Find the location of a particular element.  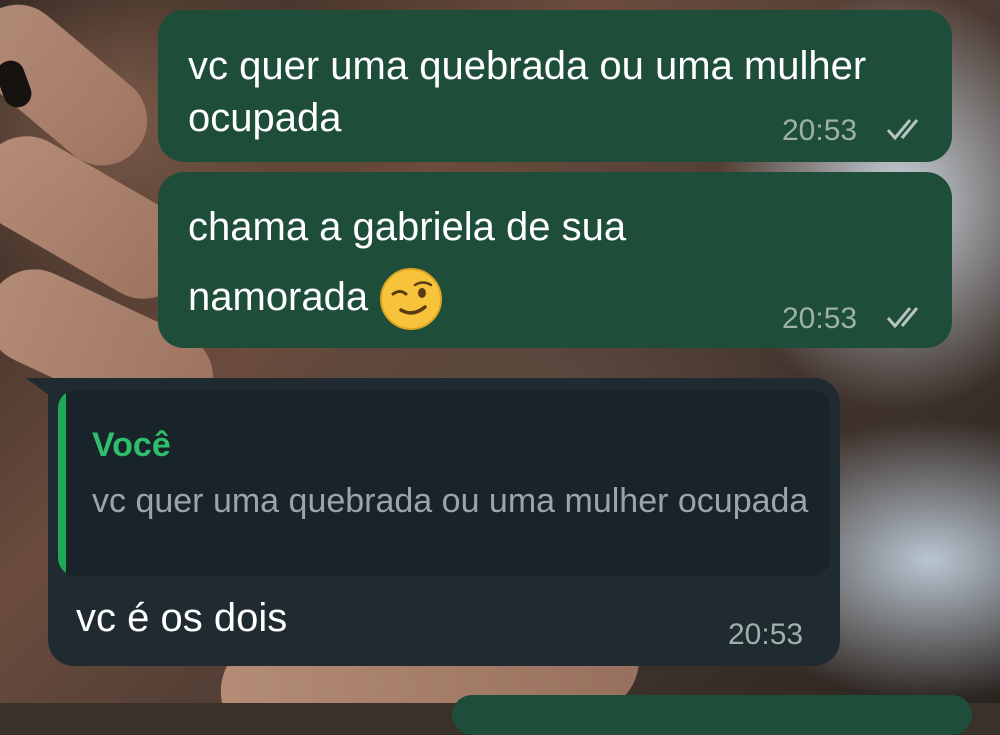

quote-accent-bar is located at coordinates (62, 483).